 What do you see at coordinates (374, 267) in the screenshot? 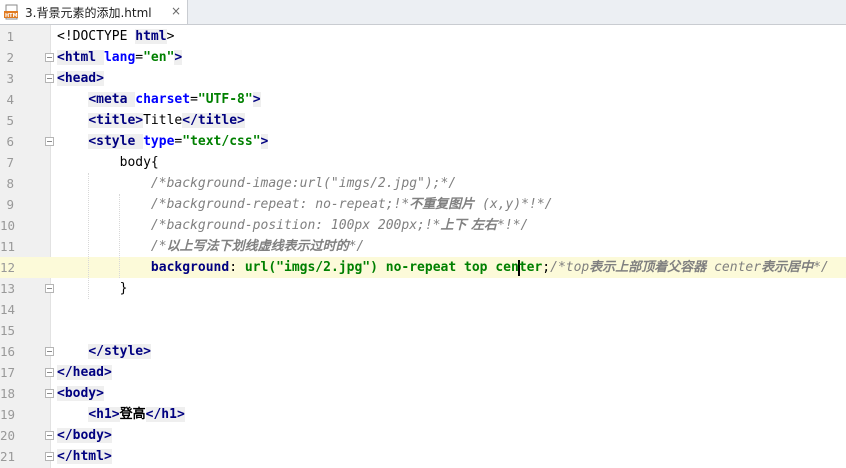
I see `code-token: )` at bounding box center [374, 267].